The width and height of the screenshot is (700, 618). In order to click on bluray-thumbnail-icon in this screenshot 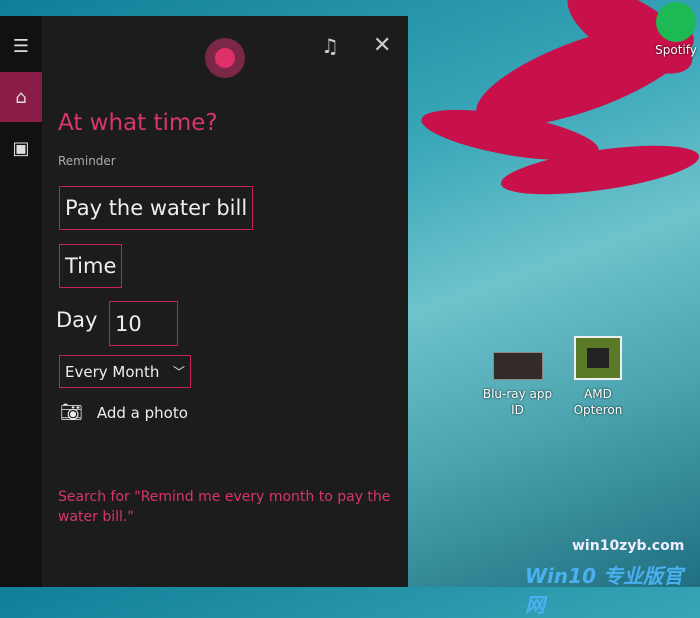, I will do `click(517, 366)`.